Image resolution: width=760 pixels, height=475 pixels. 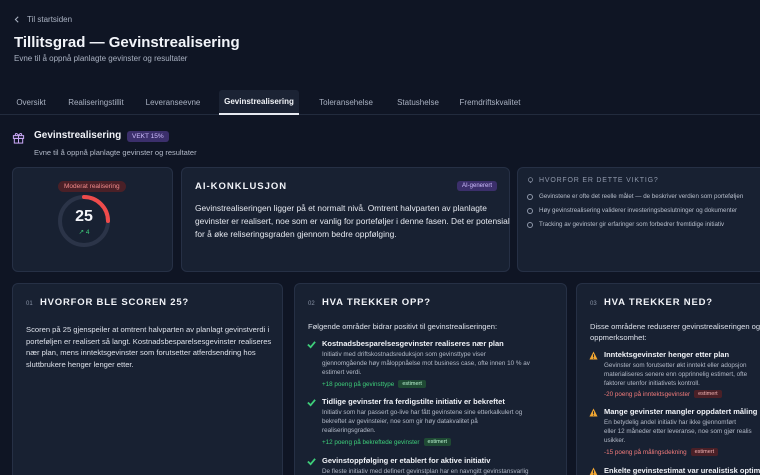 I want to click on back-link-label: Til startsiden, so click(x=50, y=19).